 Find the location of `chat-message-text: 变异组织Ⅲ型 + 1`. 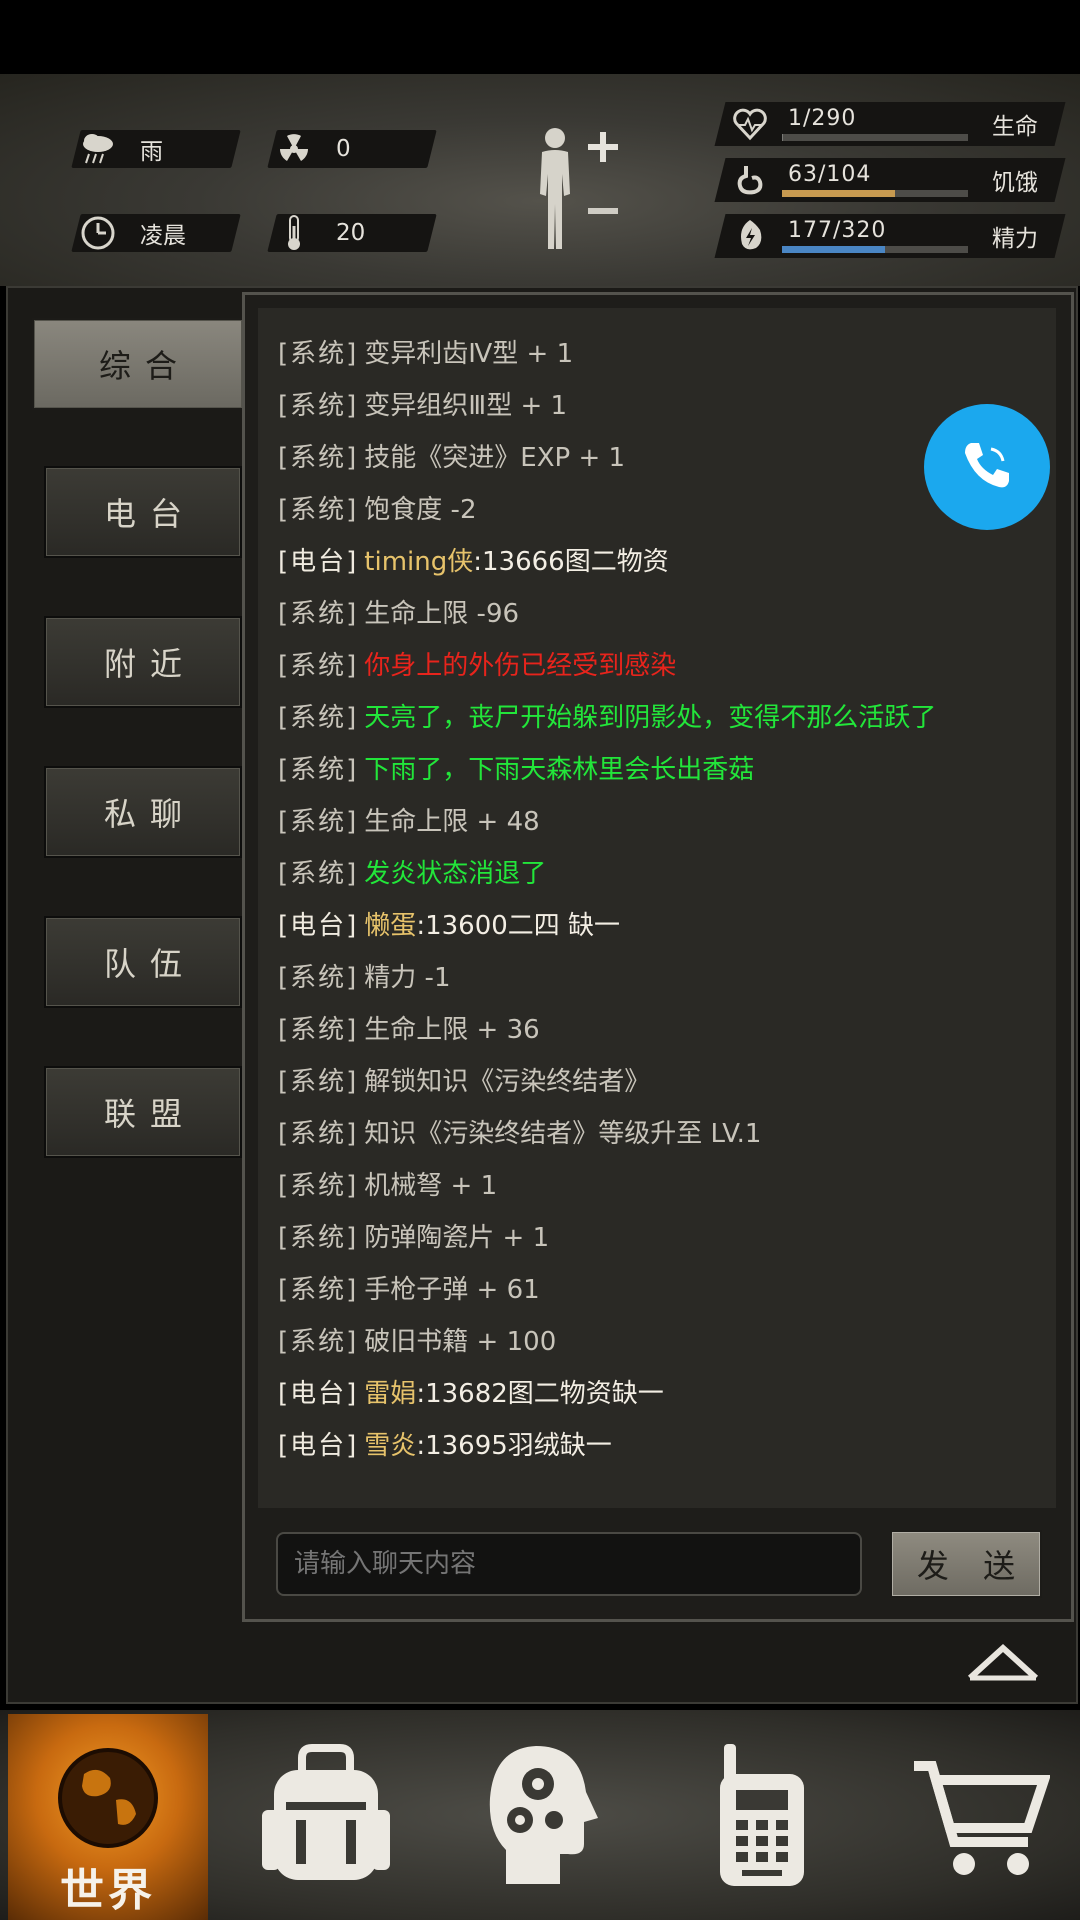

chat-message-text: 变异组织Ⅲ型 + 1 is located at coordinates (466, 406).